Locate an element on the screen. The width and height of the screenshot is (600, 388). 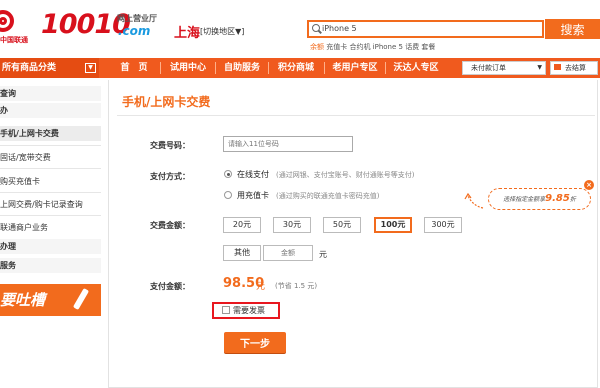
payment-method-label: 支付方式： is located at coordinates (170, 176).